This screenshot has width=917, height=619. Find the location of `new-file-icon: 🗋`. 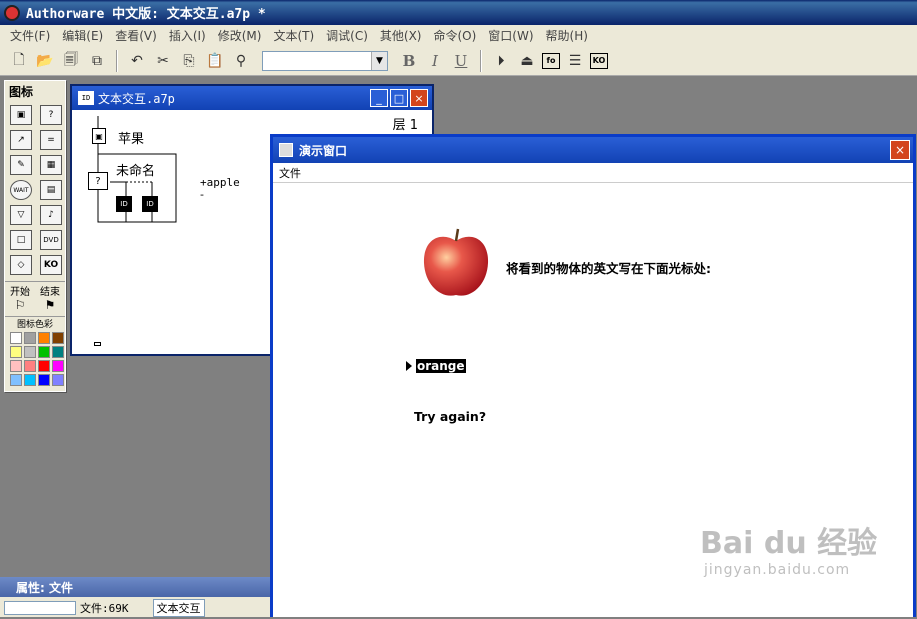

new-file-icon: 🗋 is located at coordinates (19, 61).